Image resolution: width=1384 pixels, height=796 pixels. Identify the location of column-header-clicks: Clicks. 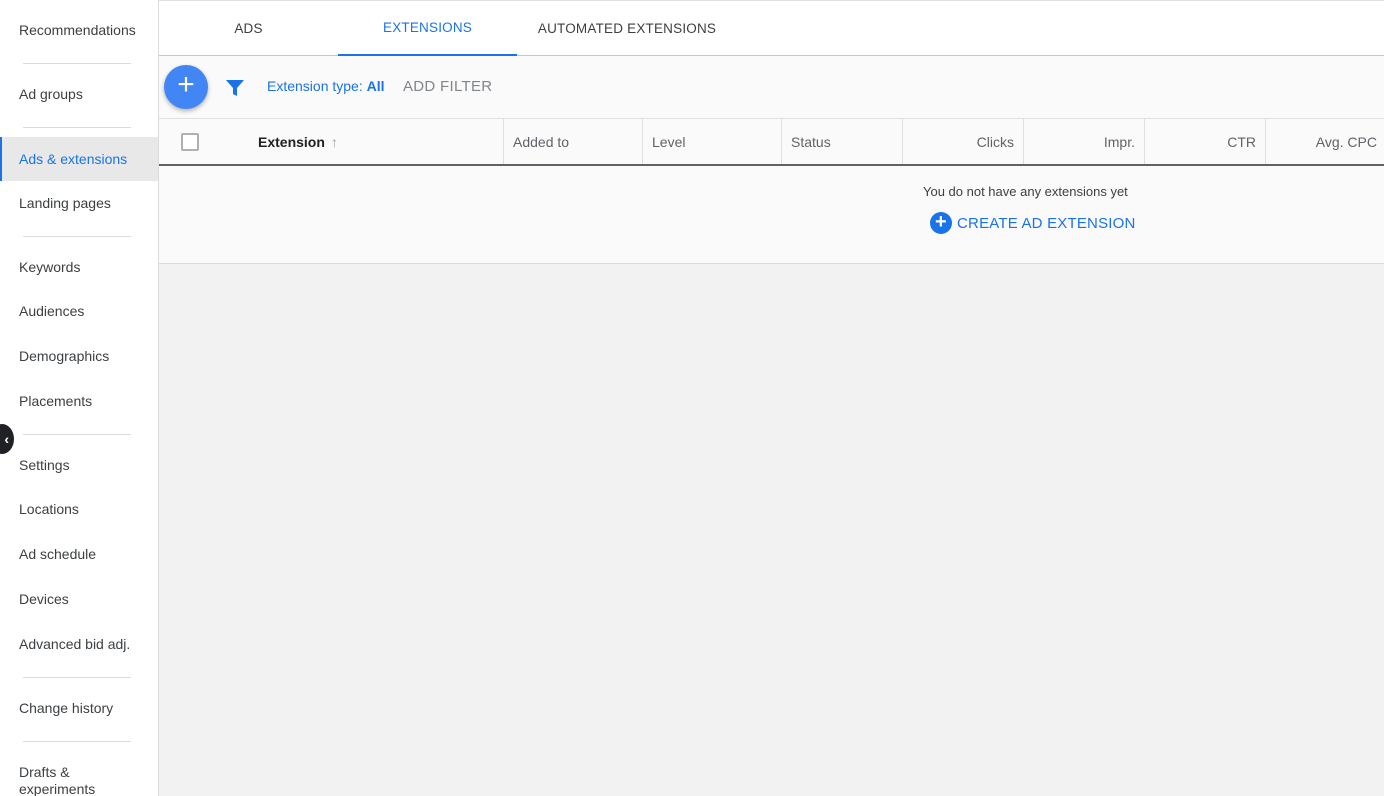
(962, 141).